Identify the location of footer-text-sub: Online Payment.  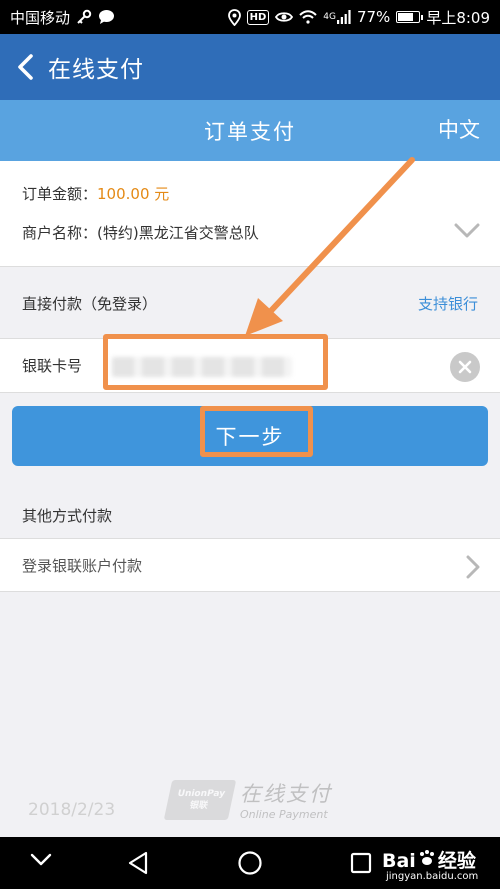
(284, 814).